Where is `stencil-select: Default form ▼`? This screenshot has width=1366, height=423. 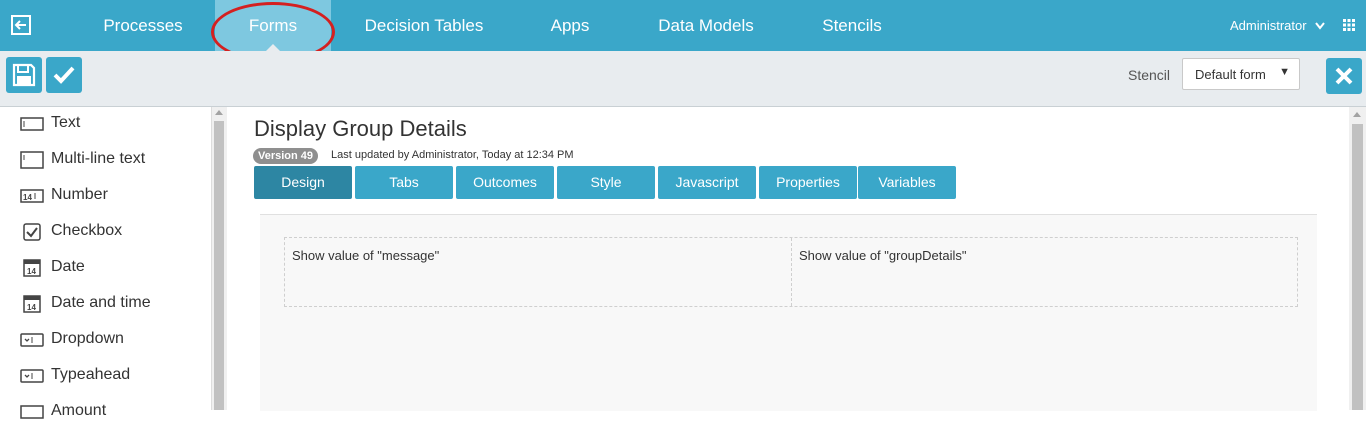
stencil-select: Default form ▼ is located at coordinates (1241, 74).